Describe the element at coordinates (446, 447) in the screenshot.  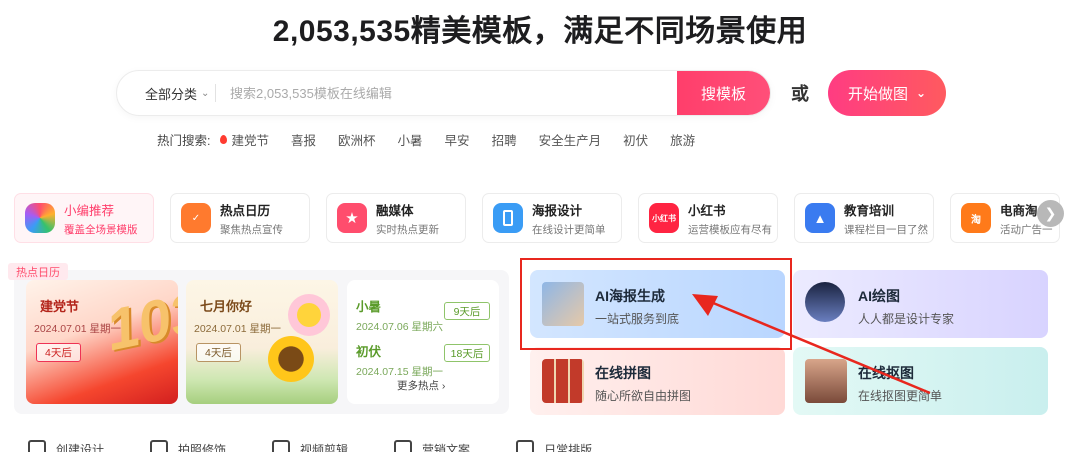
I see `bottom-item-label: 营销文案` at that location.